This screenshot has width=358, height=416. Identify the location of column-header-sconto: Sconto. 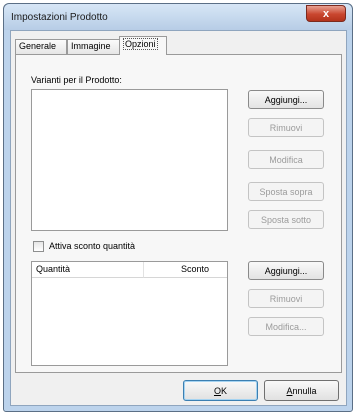
(185, 270).